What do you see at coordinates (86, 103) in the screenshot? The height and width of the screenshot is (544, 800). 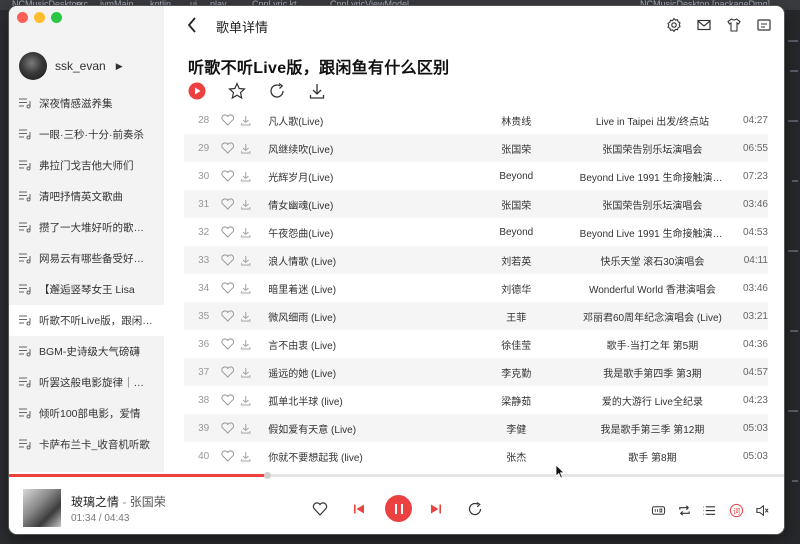 I see `sidebar-playlist-item: 深夜情感滋养集` at bounding box center [86, 103].